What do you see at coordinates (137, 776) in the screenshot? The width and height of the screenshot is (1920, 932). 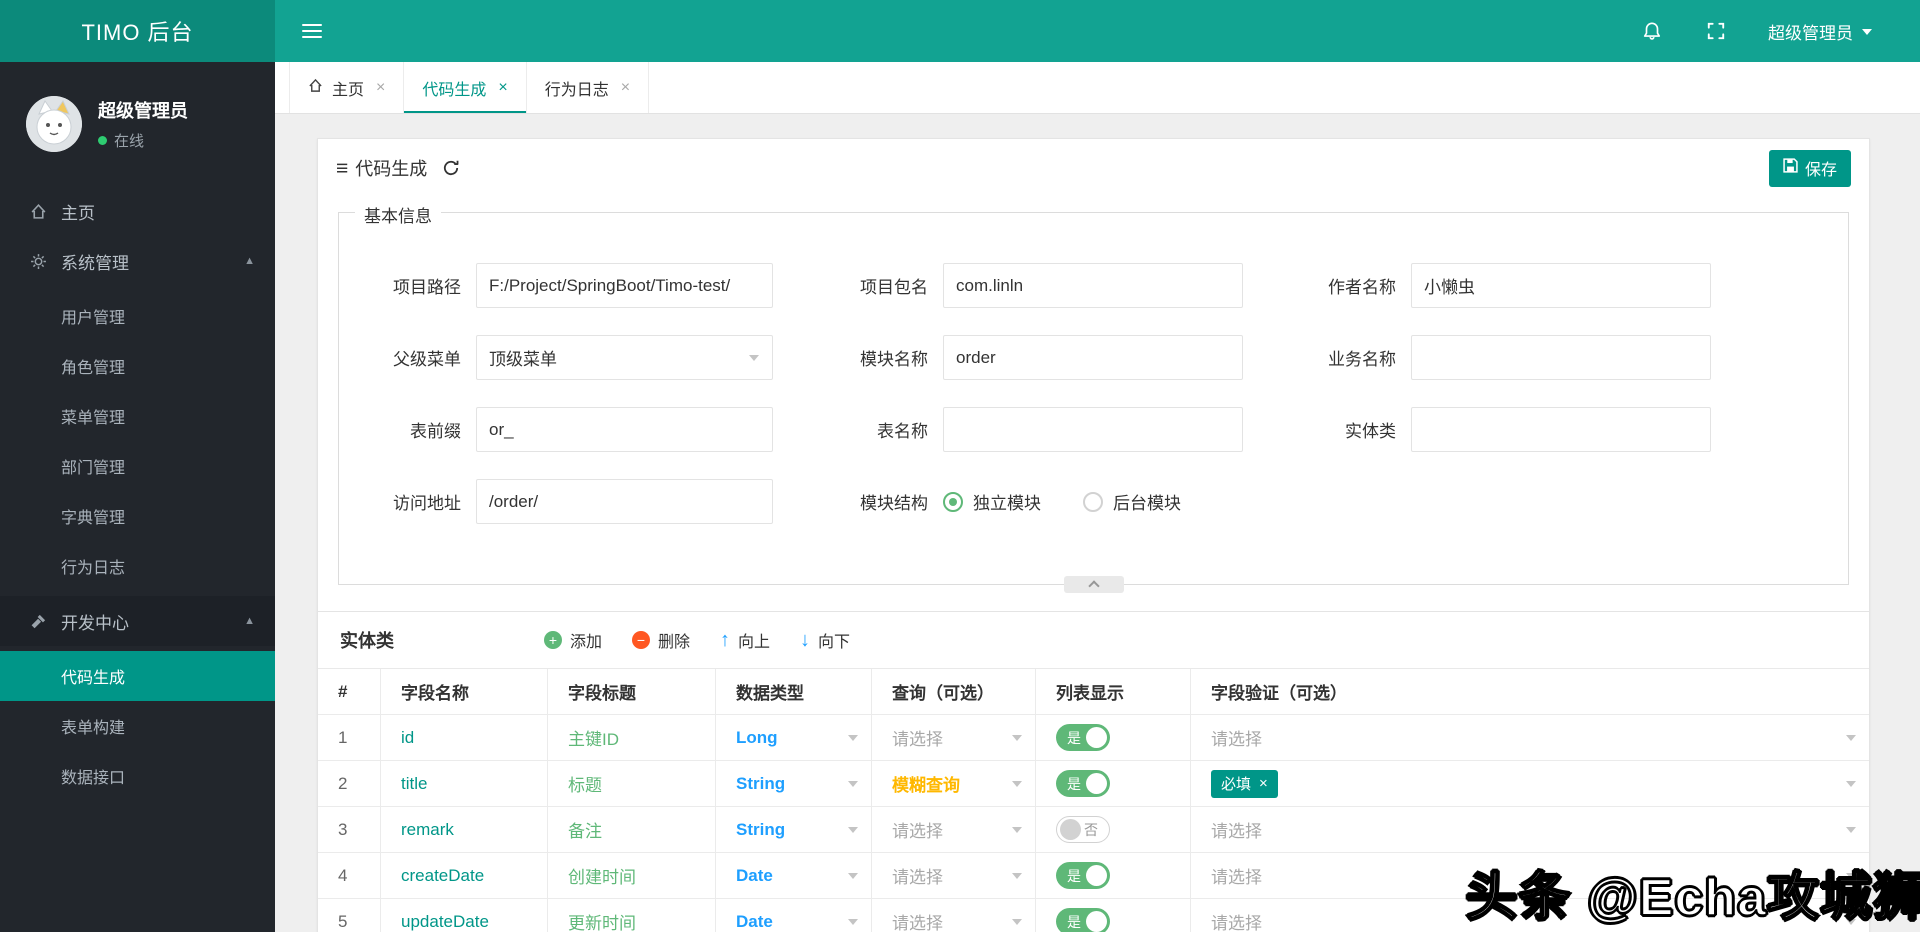 I see `sidebar-item-data-api: 数据接口` at bounding box center [137, 776].